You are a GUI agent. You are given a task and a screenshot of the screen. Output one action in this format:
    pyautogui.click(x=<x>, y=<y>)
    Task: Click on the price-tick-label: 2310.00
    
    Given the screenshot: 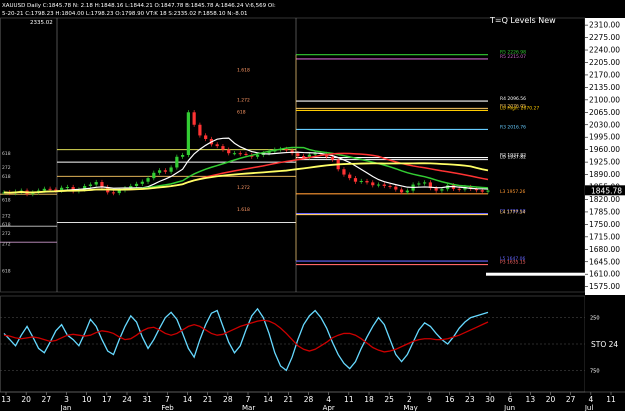 What is the action you would take?
    pyautogui.click(x=604, y=25)
    